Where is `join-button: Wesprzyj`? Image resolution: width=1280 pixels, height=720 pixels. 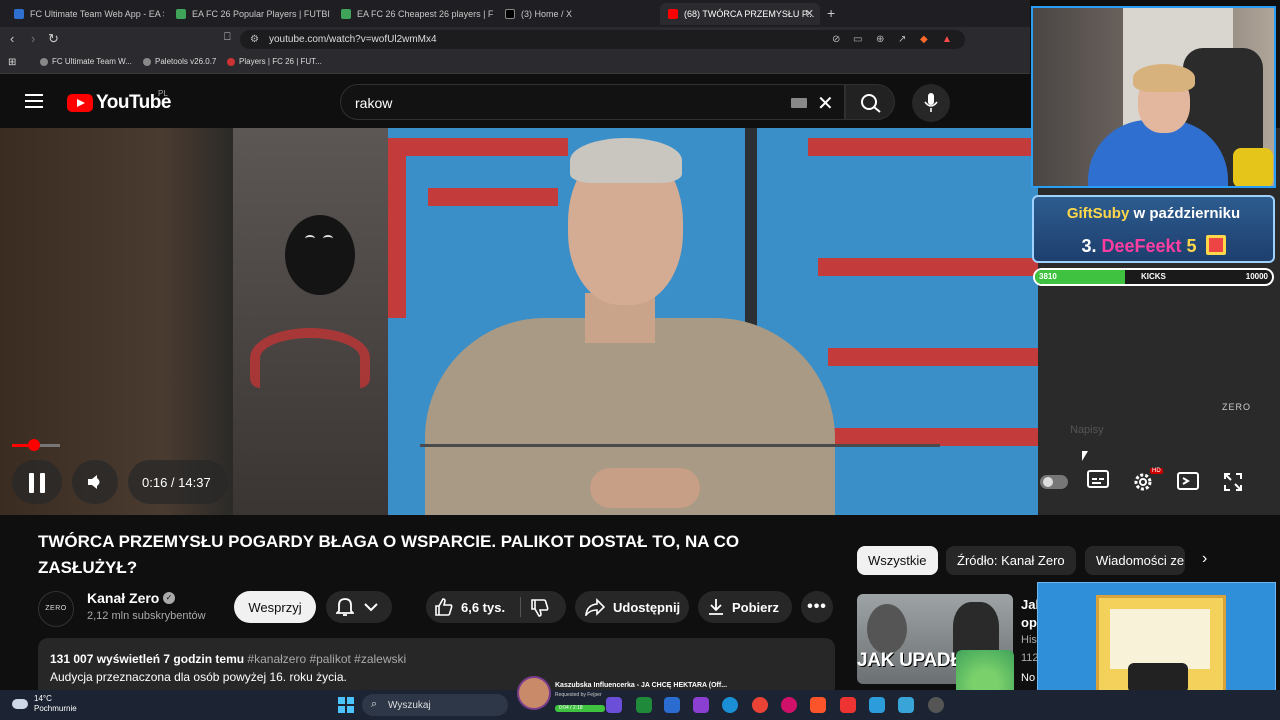
join-button: Wesprzyj is located at coordinates (275, 607).